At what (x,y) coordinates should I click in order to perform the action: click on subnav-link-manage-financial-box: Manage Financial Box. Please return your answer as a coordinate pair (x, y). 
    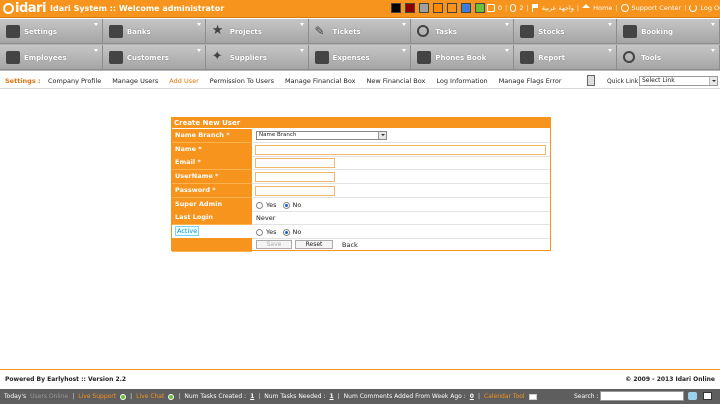
    Looking at the image, I should click on (320, 81).